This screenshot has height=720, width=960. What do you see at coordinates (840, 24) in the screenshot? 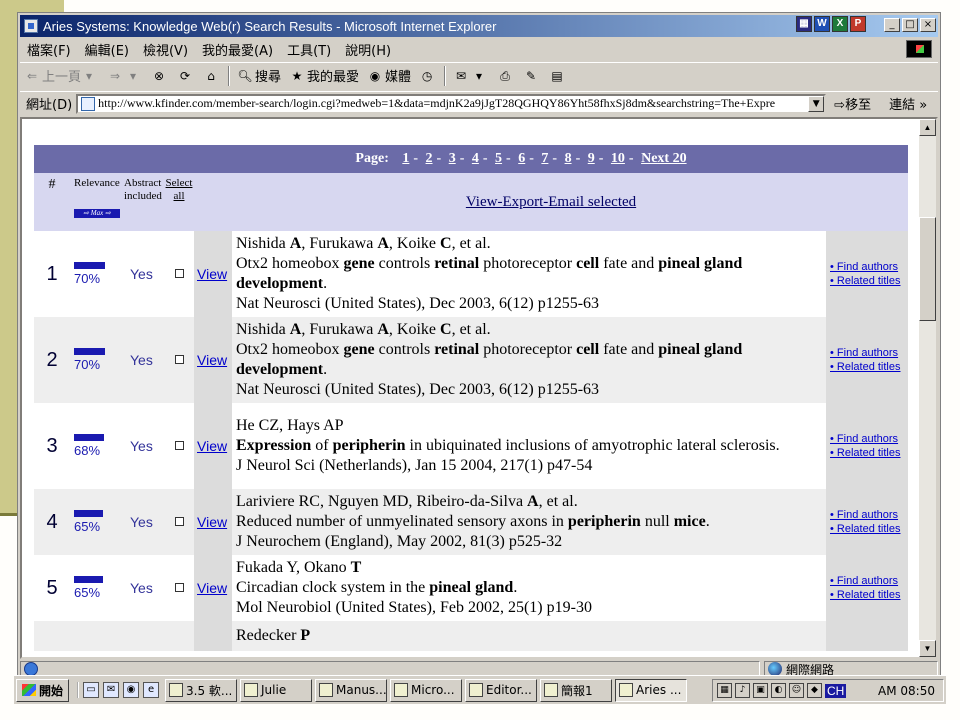
I see `excel-icon: X` at bounding box center [840, 24].